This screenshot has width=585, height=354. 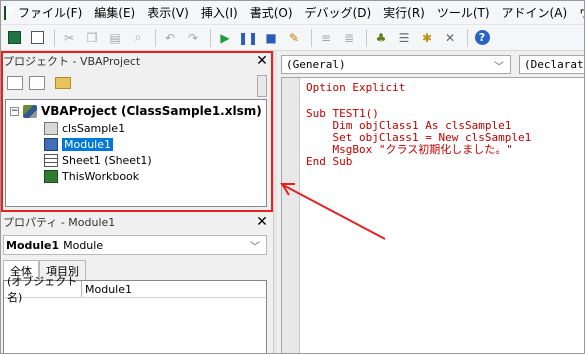 I want to click on worksheet-icon, so click(x=51, y=160).